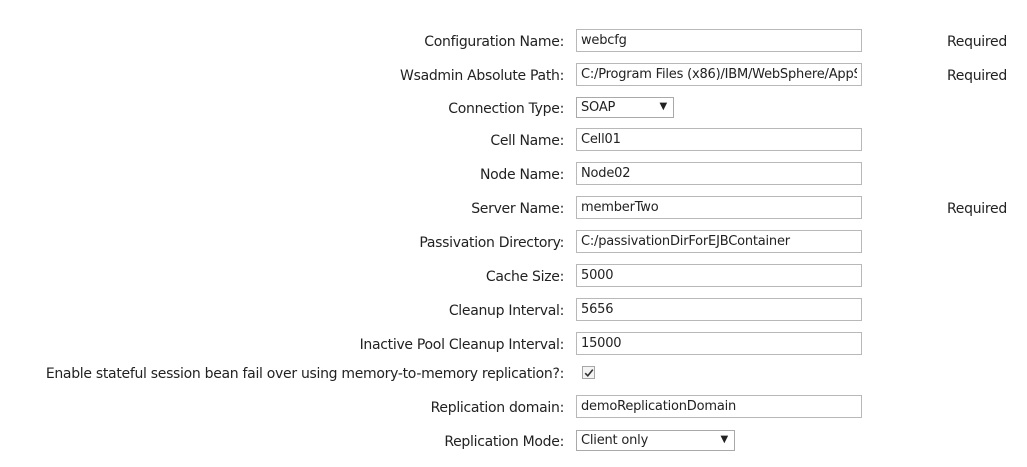  Describe the element at coordinates (491, 243) in the screenshot. I see `passivation-directory-label: Passivation Directory:` at that location.